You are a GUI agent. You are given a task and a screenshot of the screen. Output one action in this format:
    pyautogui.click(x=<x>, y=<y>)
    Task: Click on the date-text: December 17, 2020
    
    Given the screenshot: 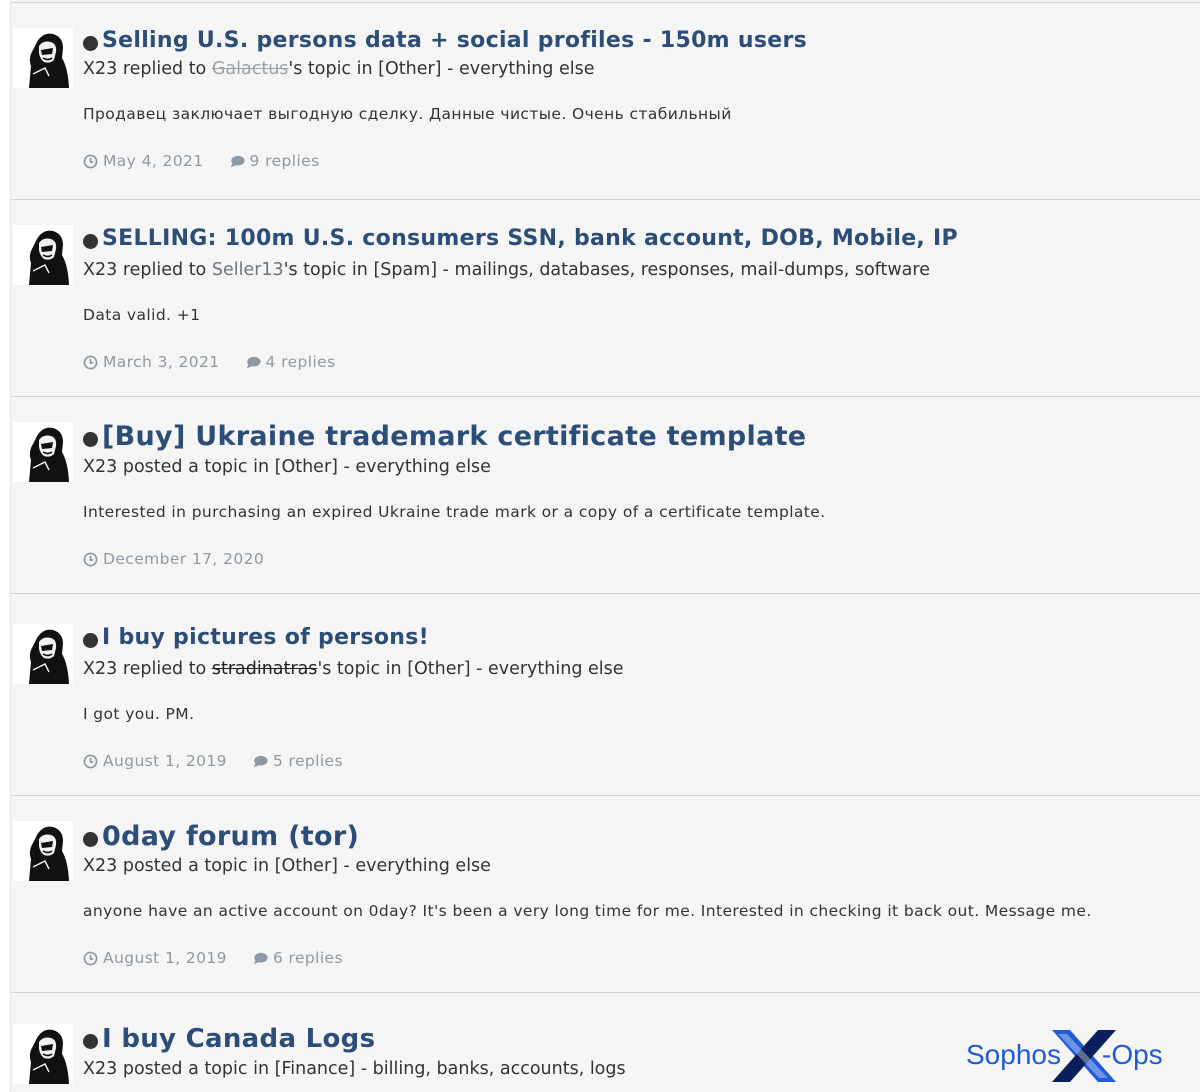 What is the action you would take?
    pyautogui.click(x=184, y=559)
    